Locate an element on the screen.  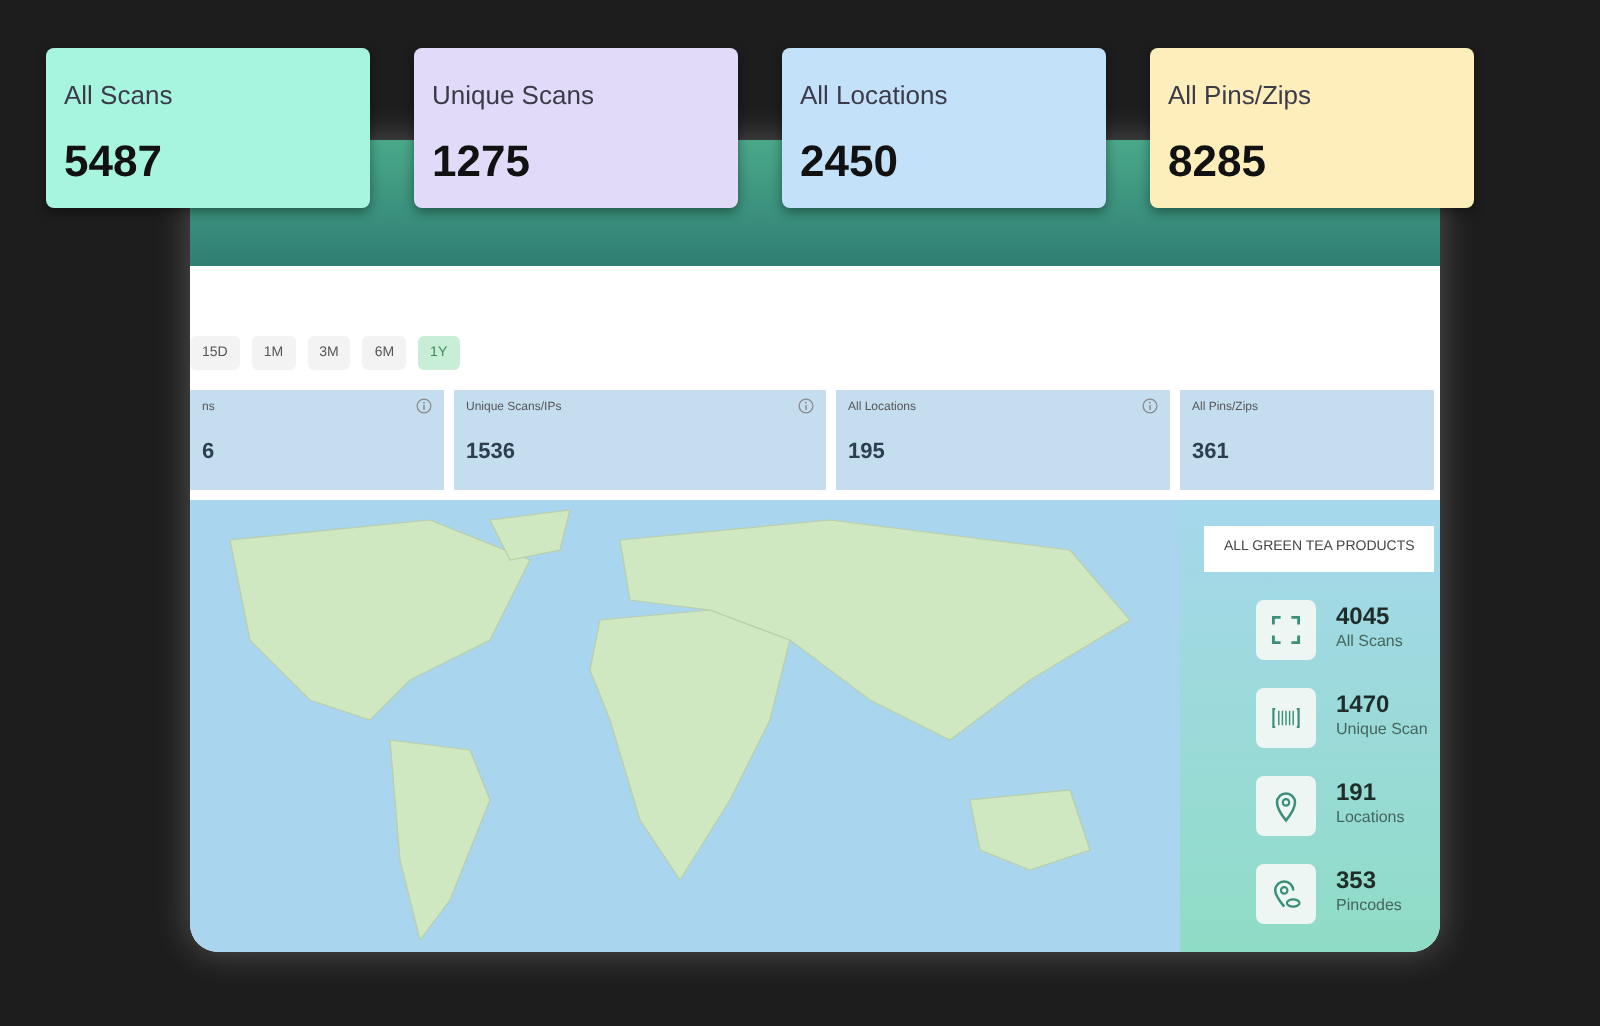
card-value: 5487 is located at coordinates (114, 161).